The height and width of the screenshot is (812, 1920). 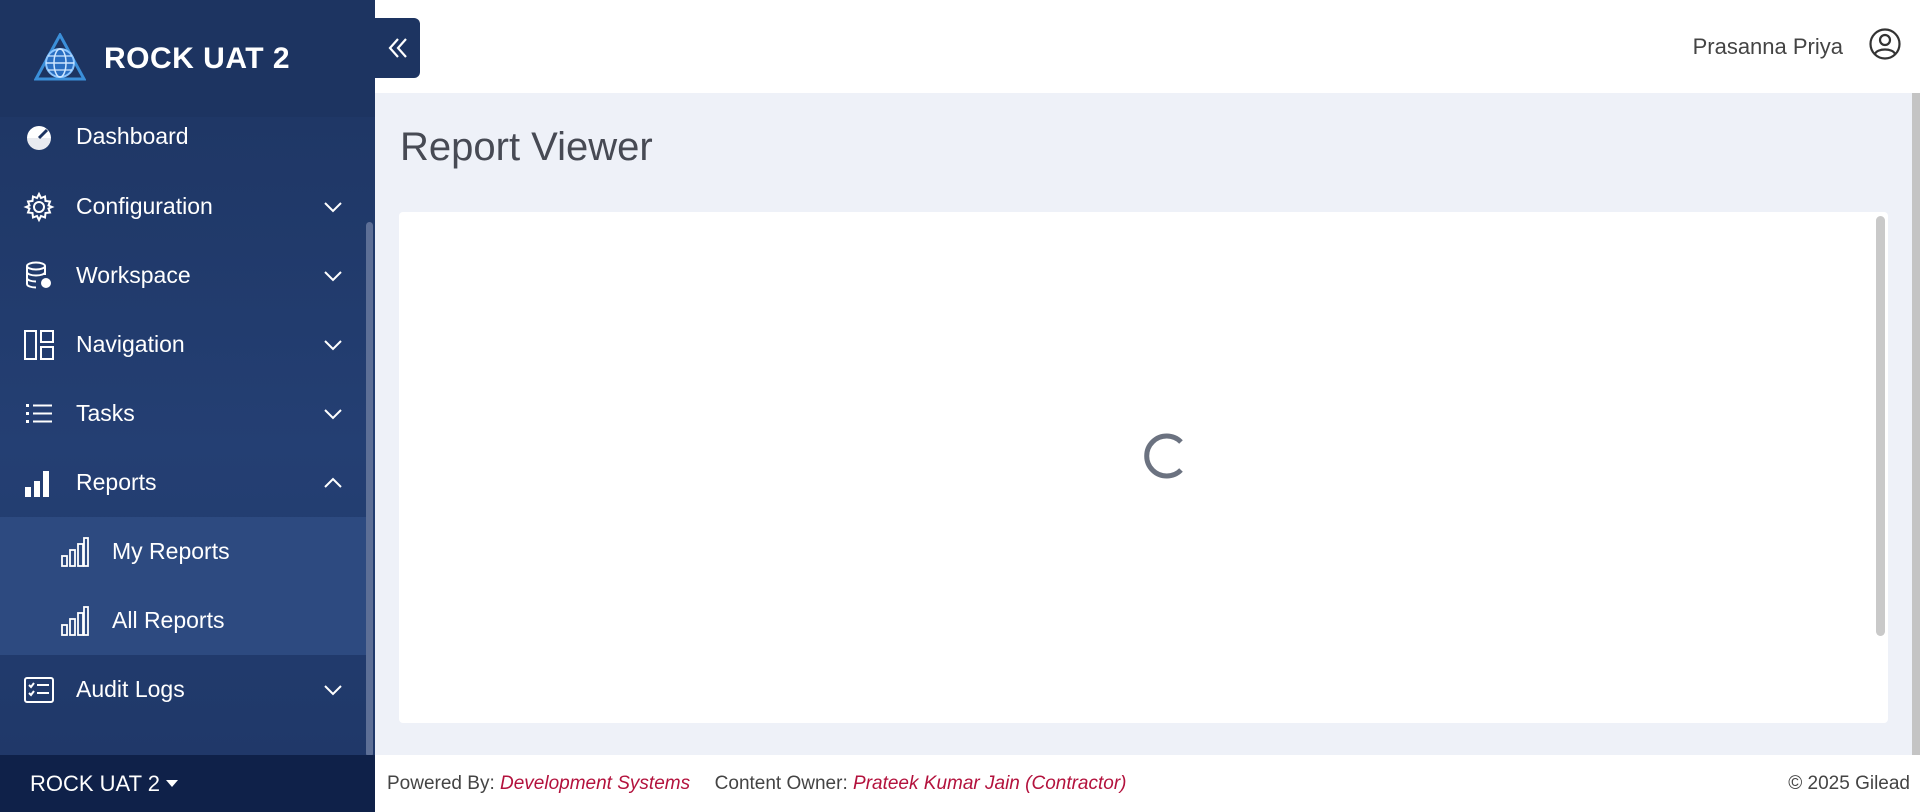 What do you see at coordinates (39, 136) in the screenshot?
I see `dashboard-icon` at bounding box center [39, 136].